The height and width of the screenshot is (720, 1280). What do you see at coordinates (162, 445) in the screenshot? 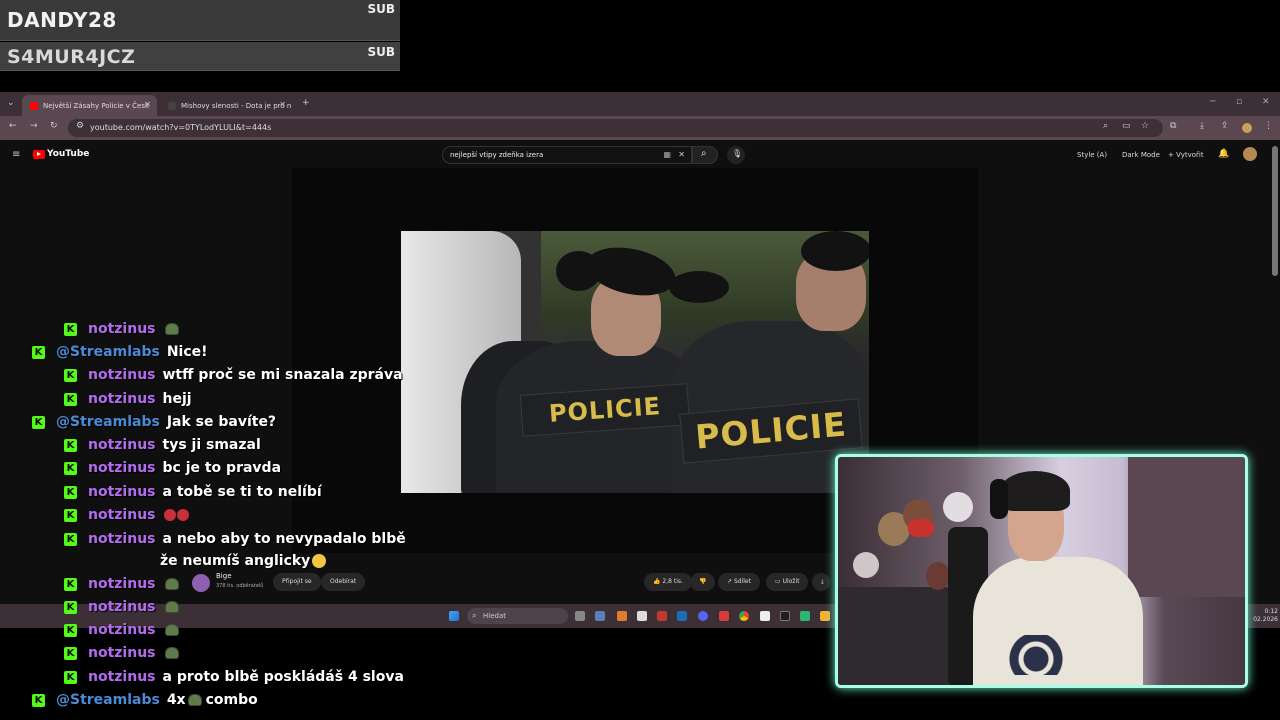
I see `chat-message: Knotzinus tys ji smazal` at bounding box center [162, 445].